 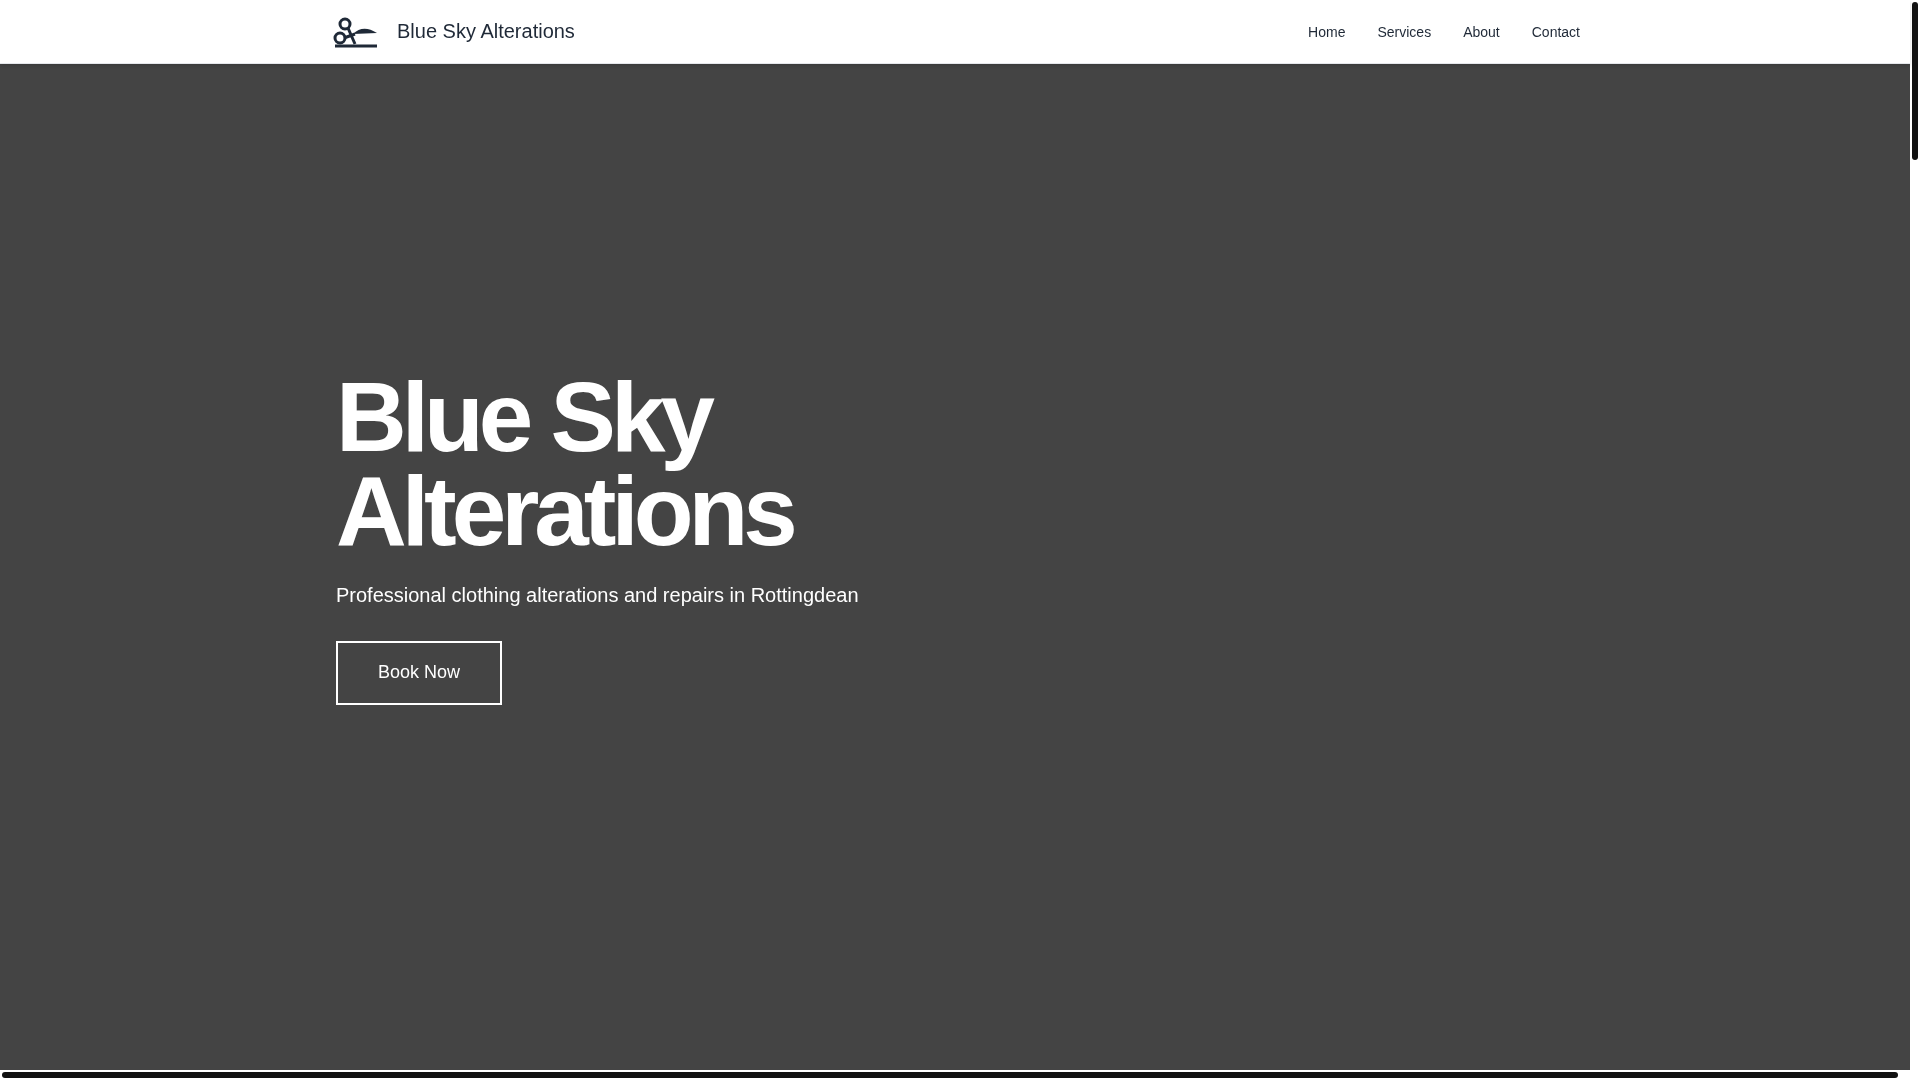 What do you see at coordinates (1555, 31) in the screenshot?
I see `nav-link: Contact` at bounding box center [1555, 31].